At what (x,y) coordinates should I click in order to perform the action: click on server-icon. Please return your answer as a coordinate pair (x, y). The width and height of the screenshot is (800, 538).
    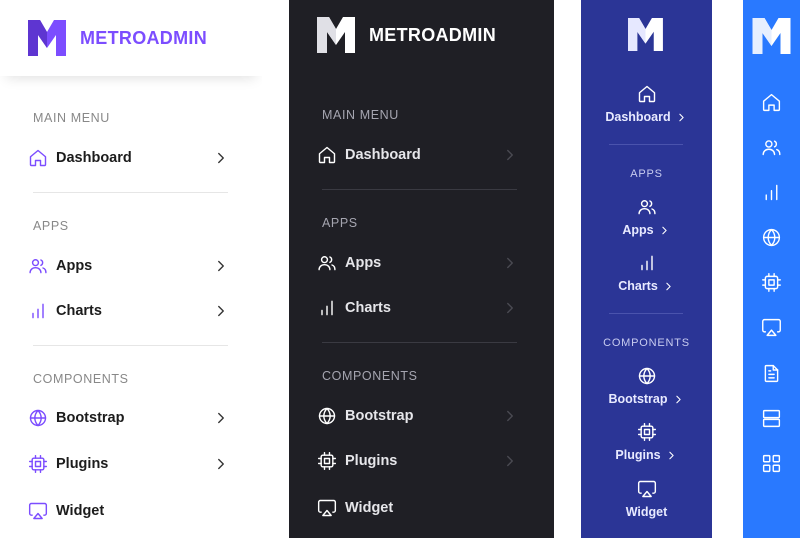
    Looking at the image, I should click on (771, 418).